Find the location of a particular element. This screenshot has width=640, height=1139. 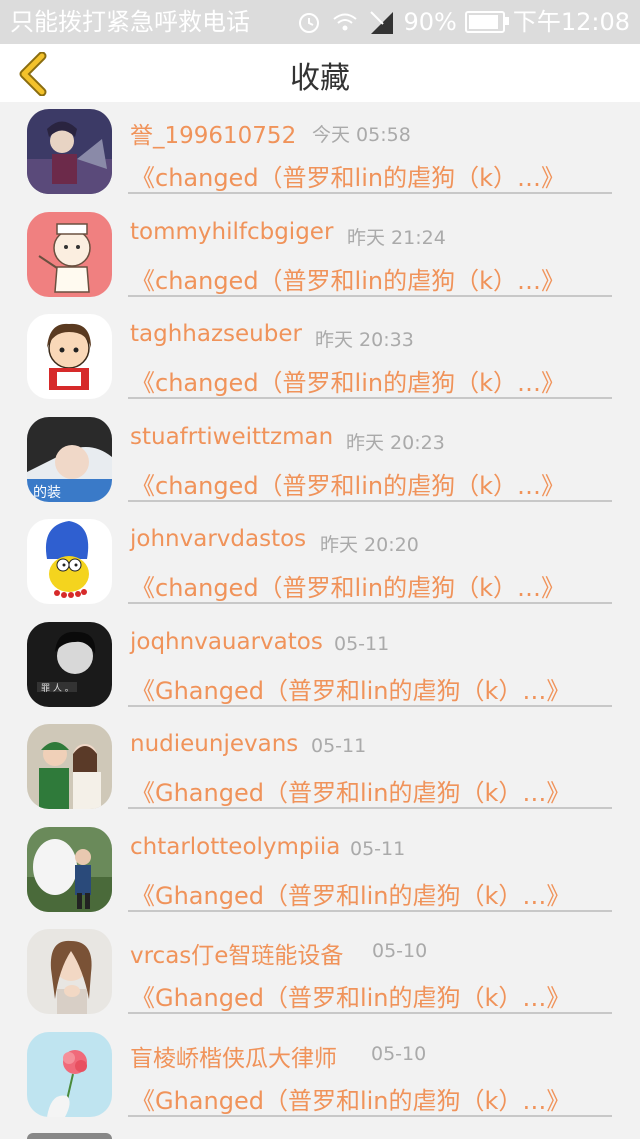

timestamp: 昨天 21:24 is located at coordinates (396, 237).